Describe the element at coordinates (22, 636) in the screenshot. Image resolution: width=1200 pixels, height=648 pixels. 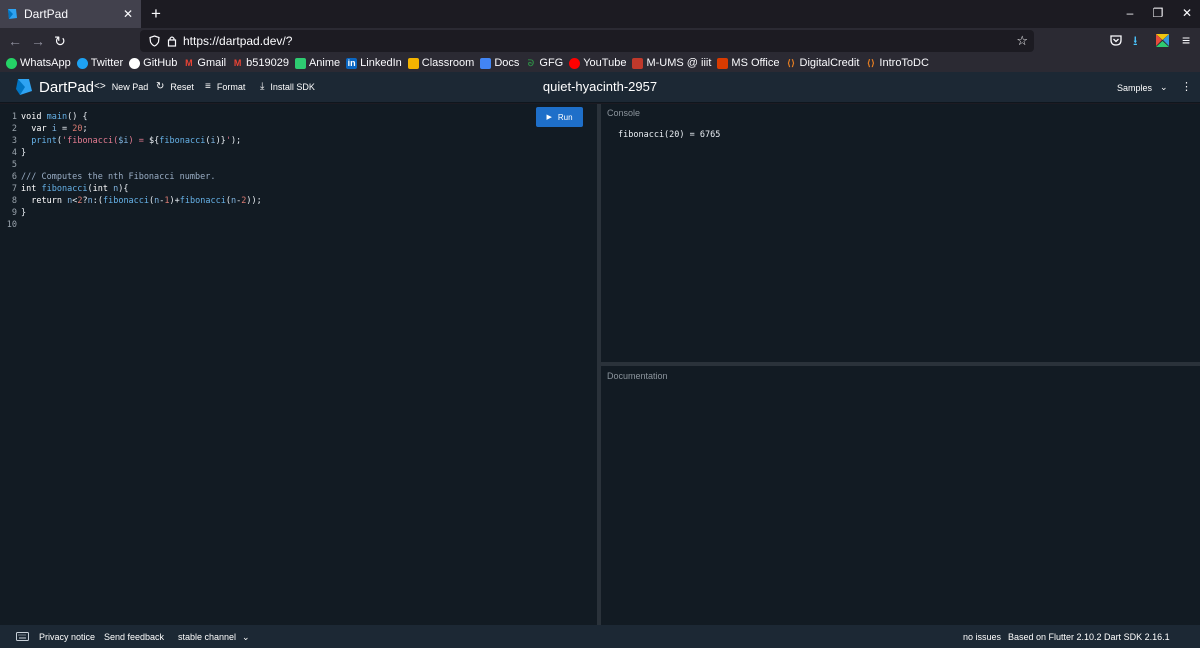
I see `keyboard-icon` at that location.